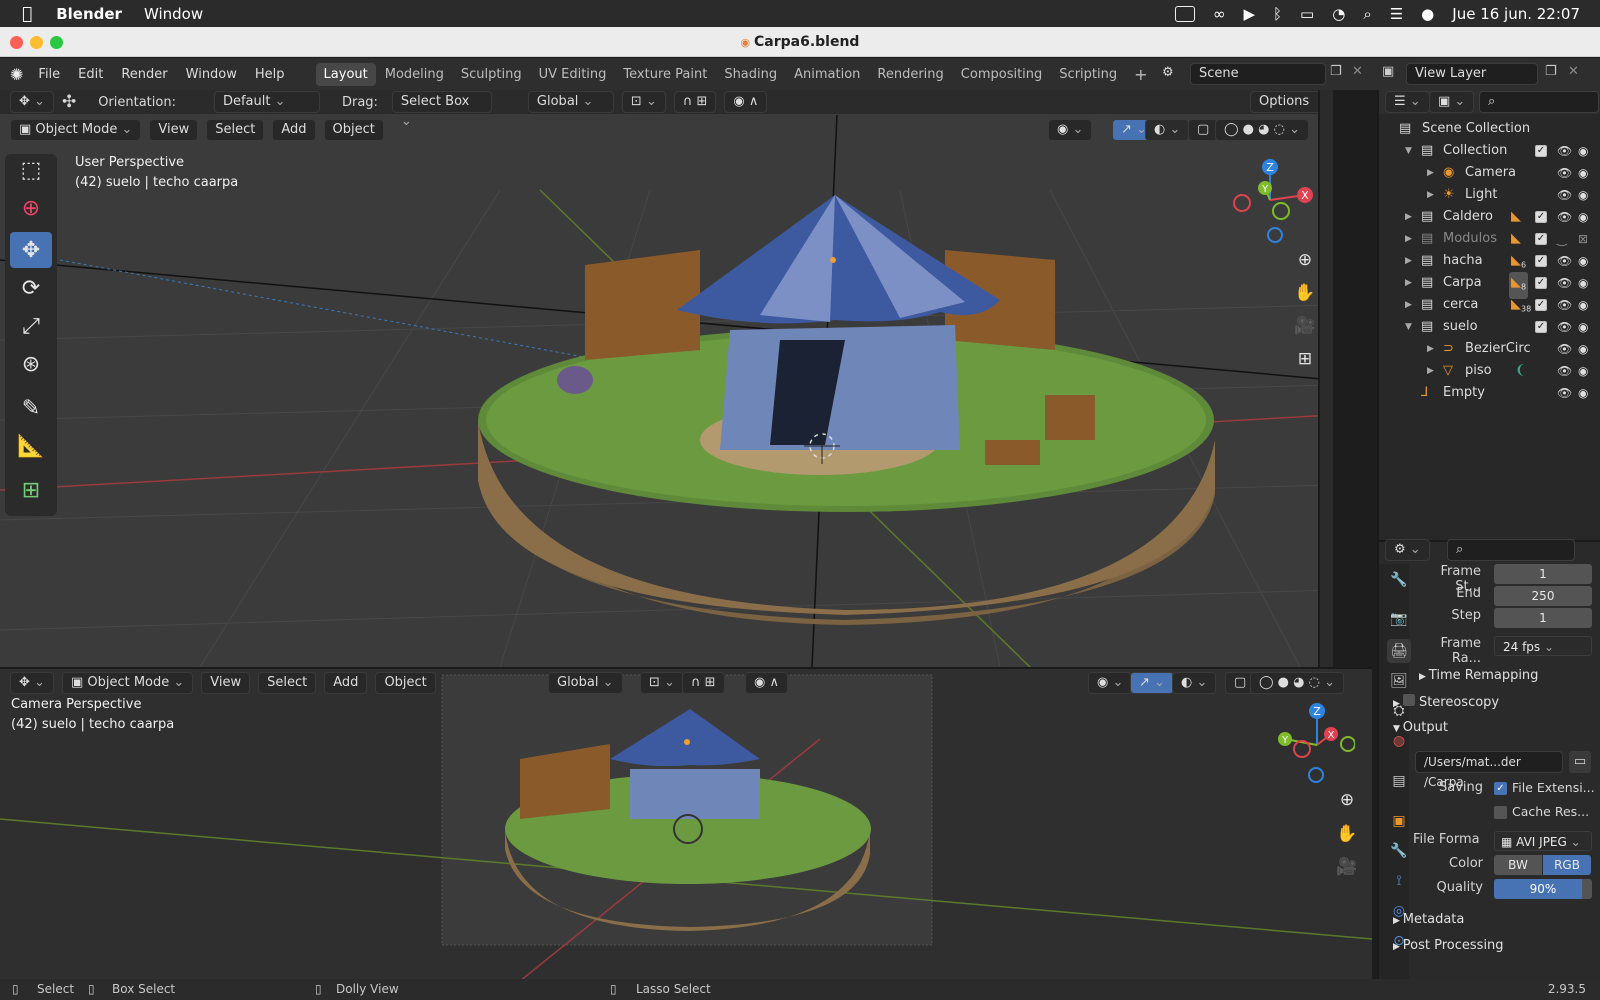  What do you see at coordinates (491, 74) in the screenshot?
I see `tab-sculpting: Sculpting` at bounding box center [491, 74].